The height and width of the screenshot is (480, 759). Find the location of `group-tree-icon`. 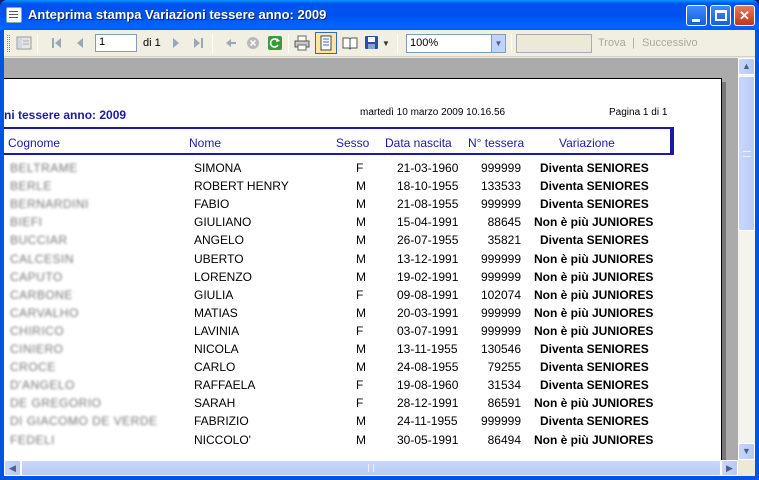

group-tree-icon is located at coordinates (24, 43).